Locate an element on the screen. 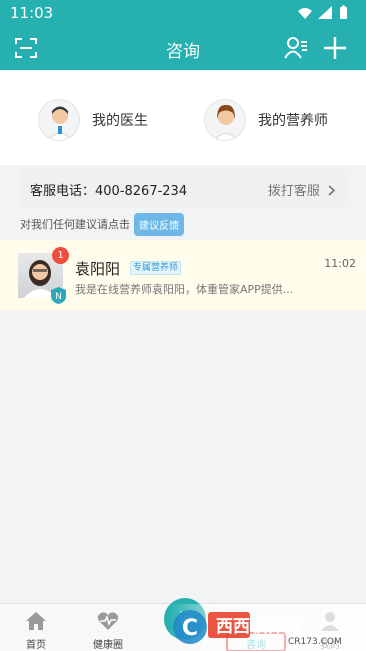  page-title: 咨询 is located at coordinates (183, 52).